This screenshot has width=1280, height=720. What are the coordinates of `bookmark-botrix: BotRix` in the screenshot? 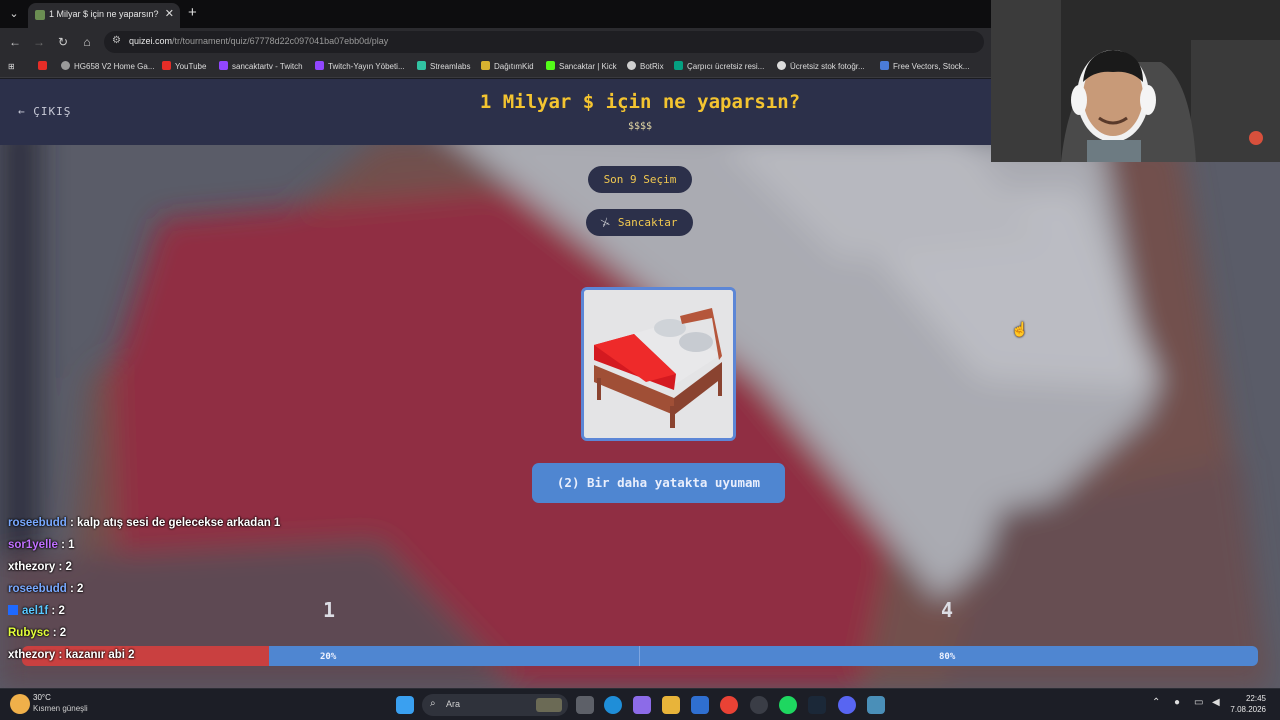 It's located at (645, 67).